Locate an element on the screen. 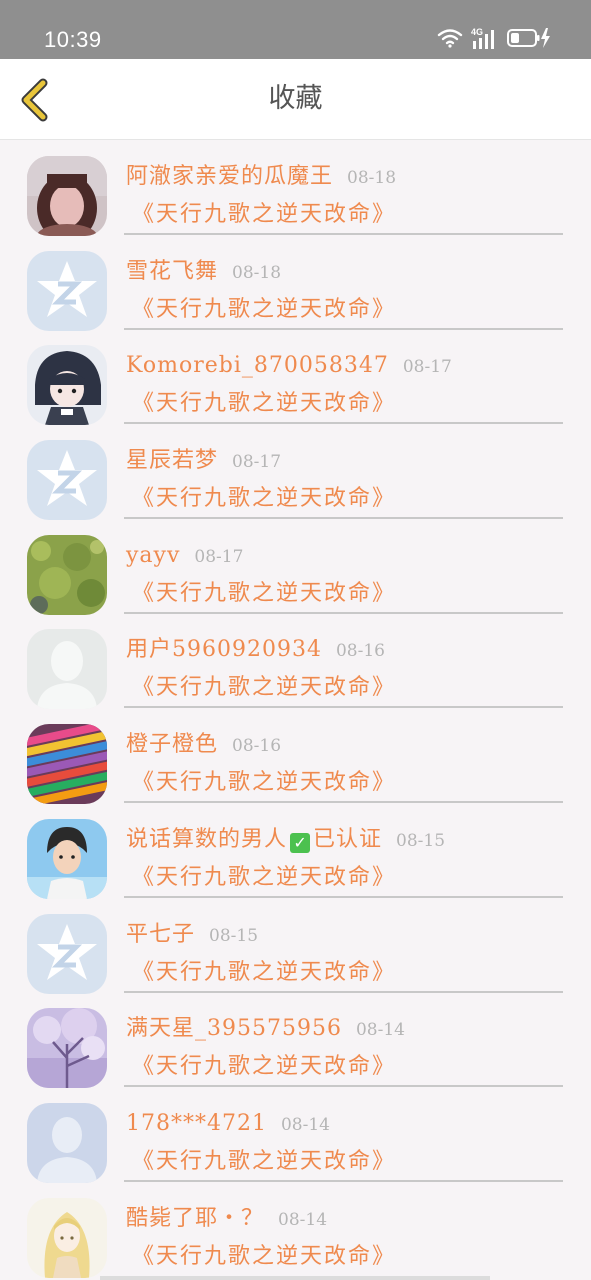  list-item: 雪花飞舞 08-18 《天行九歌之逆天改命》 is located at coordinates (295, 283).